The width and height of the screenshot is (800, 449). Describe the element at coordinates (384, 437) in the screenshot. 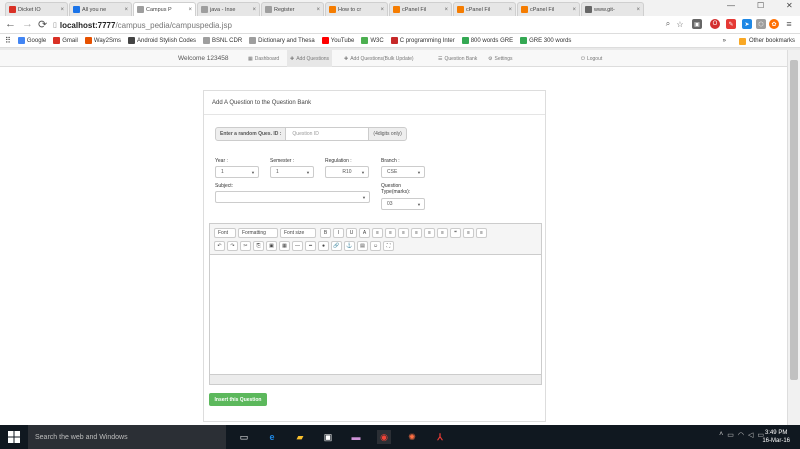

I see `chrome-icon: ◉` at that location.